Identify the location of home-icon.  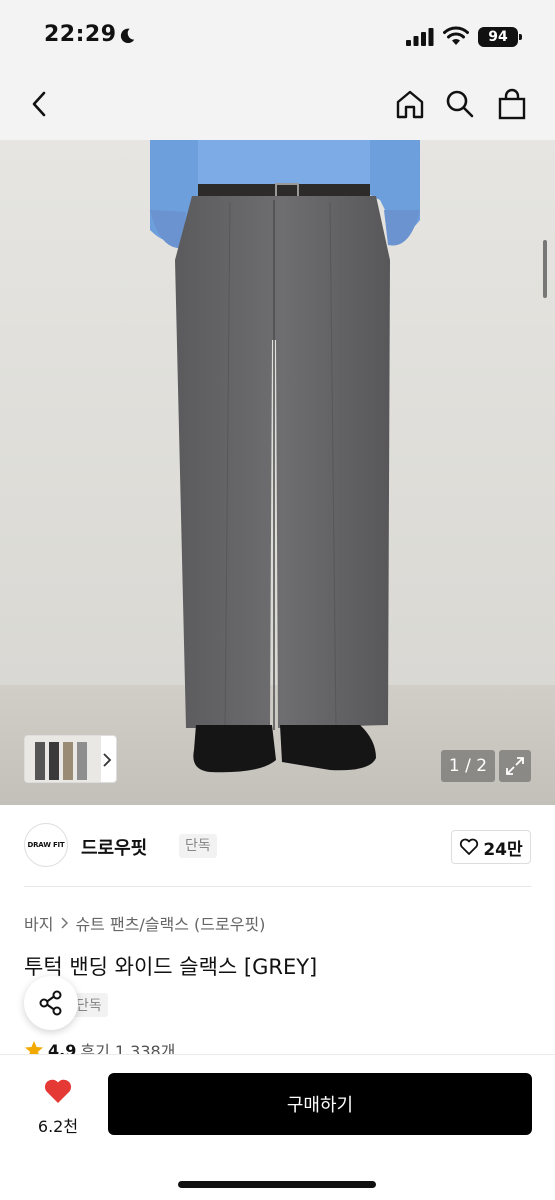
(410, 104).